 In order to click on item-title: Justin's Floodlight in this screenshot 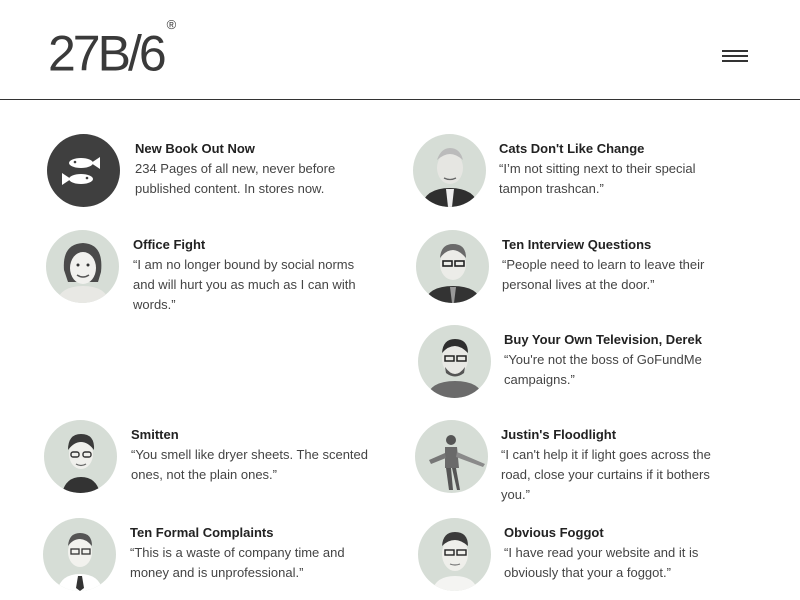, I will do `click(621, 434)`.